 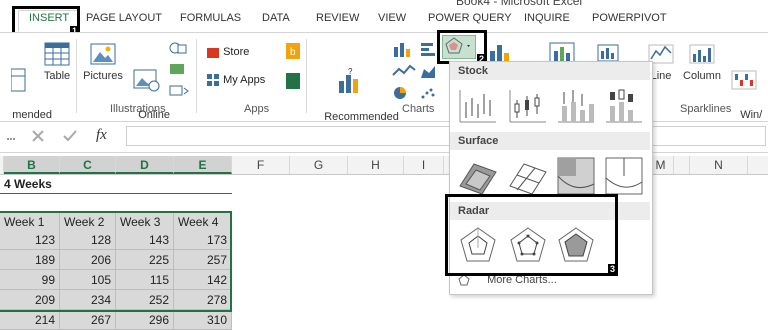 What do you see at coordinates (319, 165) in the screenshot?
I see `column-header-g: G` at bounding box center [319, 165].